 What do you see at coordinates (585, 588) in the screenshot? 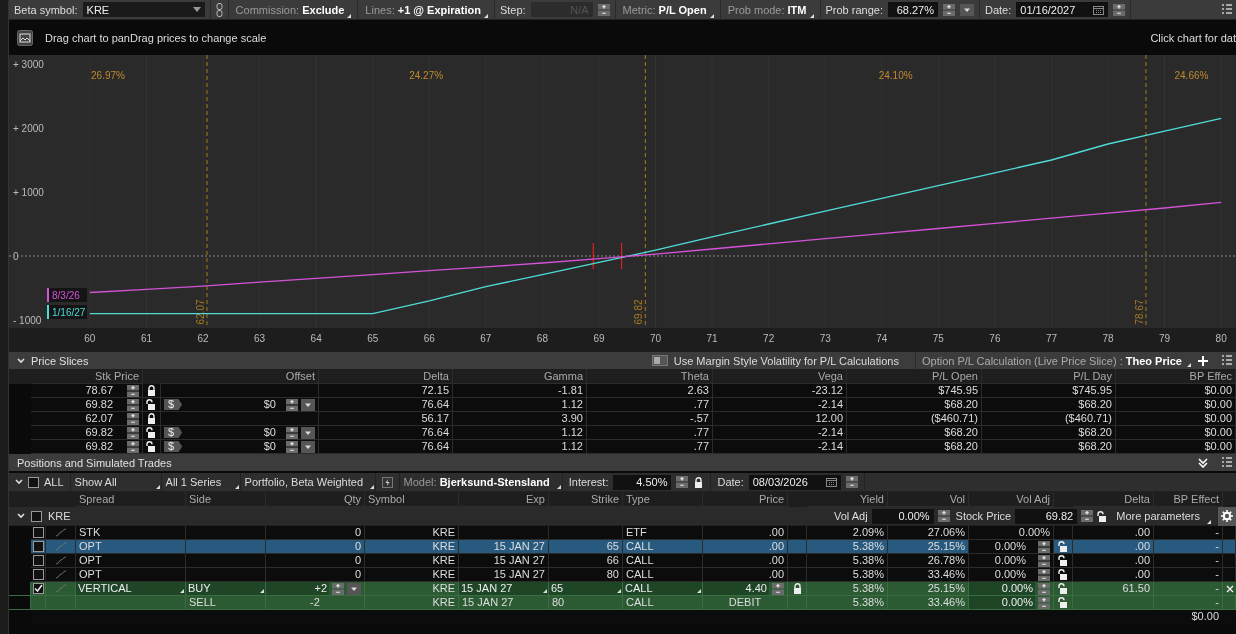
I see `dropdown-field: 65` at bounding box center [585, 588].